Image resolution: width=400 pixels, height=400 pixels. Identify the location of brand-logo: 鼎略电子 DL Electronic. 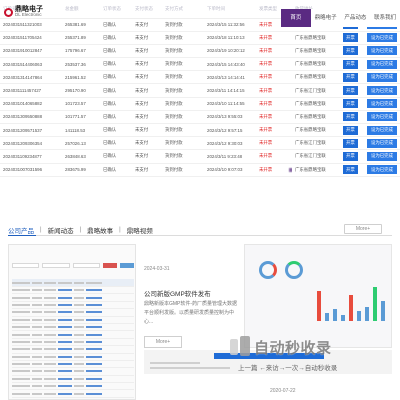
(24, 12).